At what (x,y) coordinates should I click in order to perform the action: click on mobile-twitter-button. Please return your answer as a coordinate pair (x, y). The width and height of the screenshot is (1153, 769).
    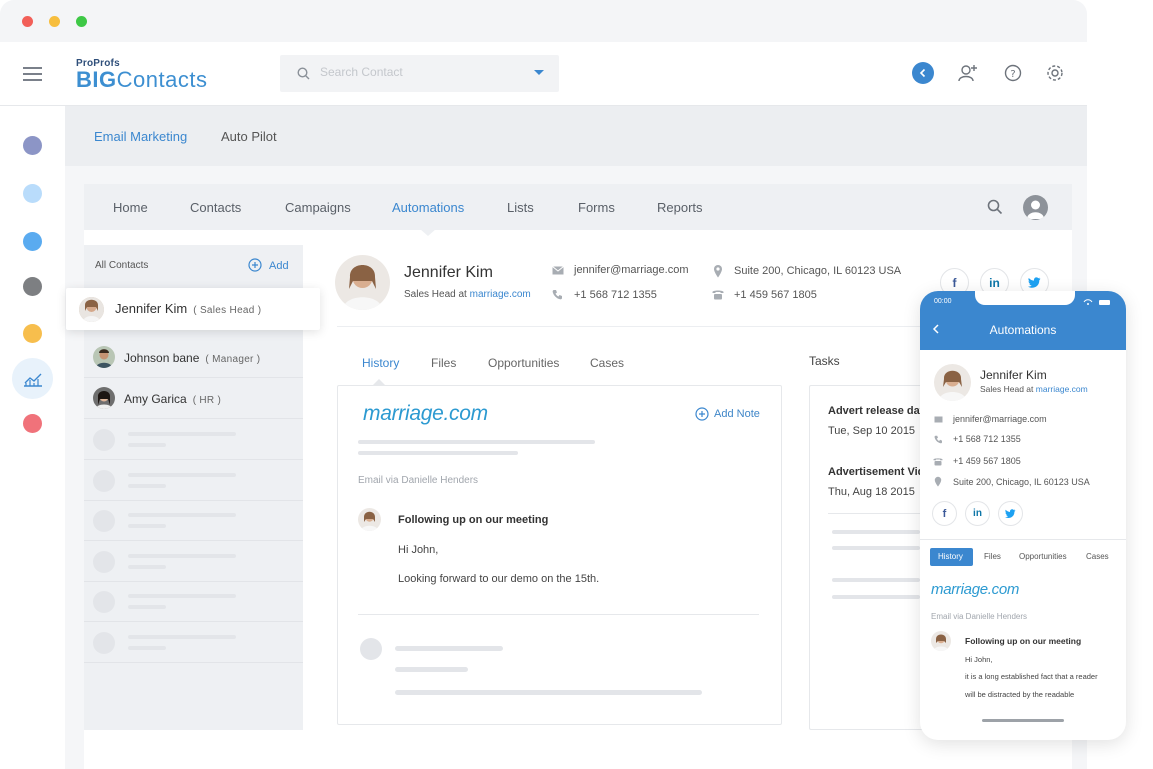
    Looking at the image, I should click on (1010, 513).